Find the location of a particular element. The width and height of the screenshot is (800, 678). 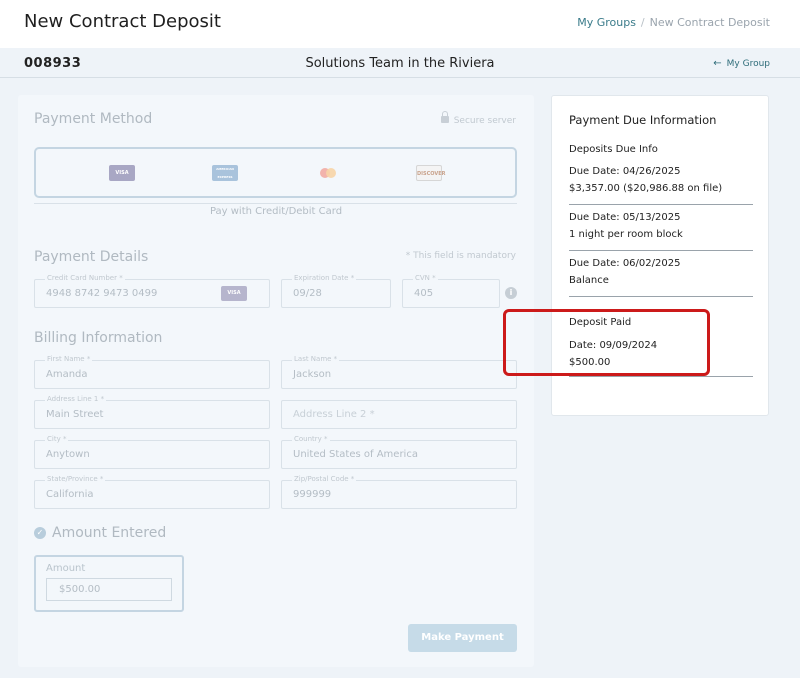

cvn-field: CVN * 405 is located at coordinates (451, 291).